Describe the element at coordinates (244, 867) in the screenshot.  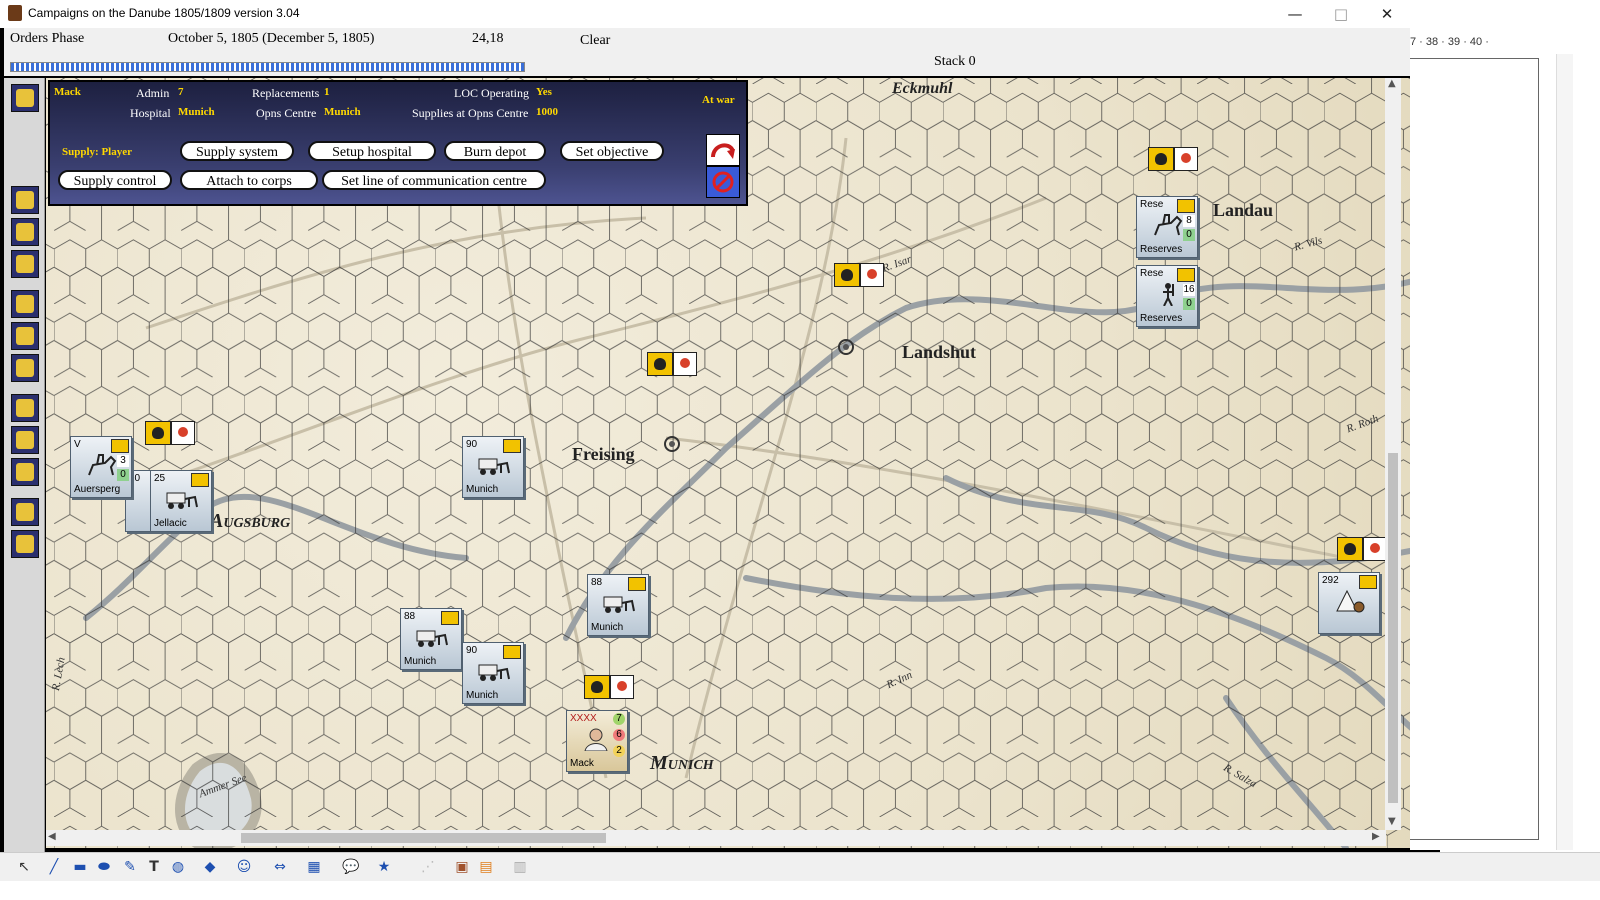
I see `emoji-icon: ☺` at that location.